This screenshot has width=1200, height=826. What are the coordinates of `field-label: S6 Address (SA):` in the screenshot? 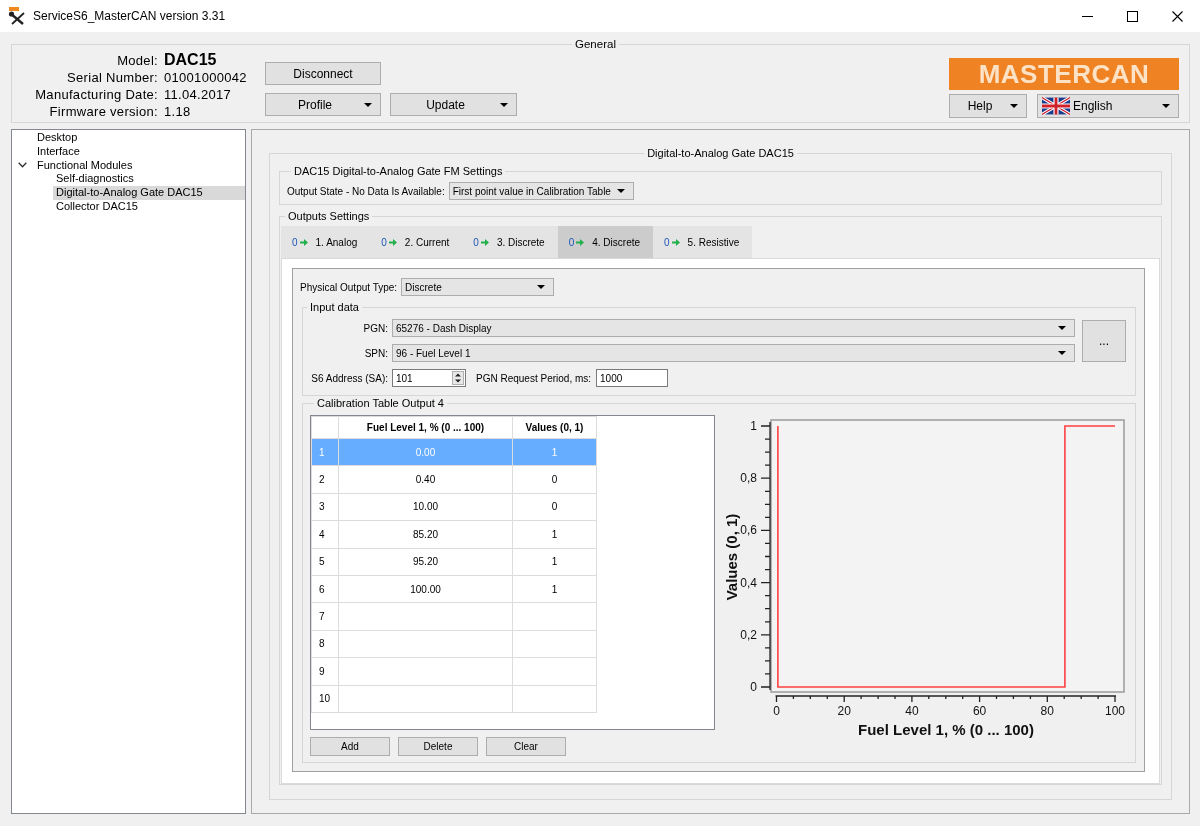 It's located at (349, 378).